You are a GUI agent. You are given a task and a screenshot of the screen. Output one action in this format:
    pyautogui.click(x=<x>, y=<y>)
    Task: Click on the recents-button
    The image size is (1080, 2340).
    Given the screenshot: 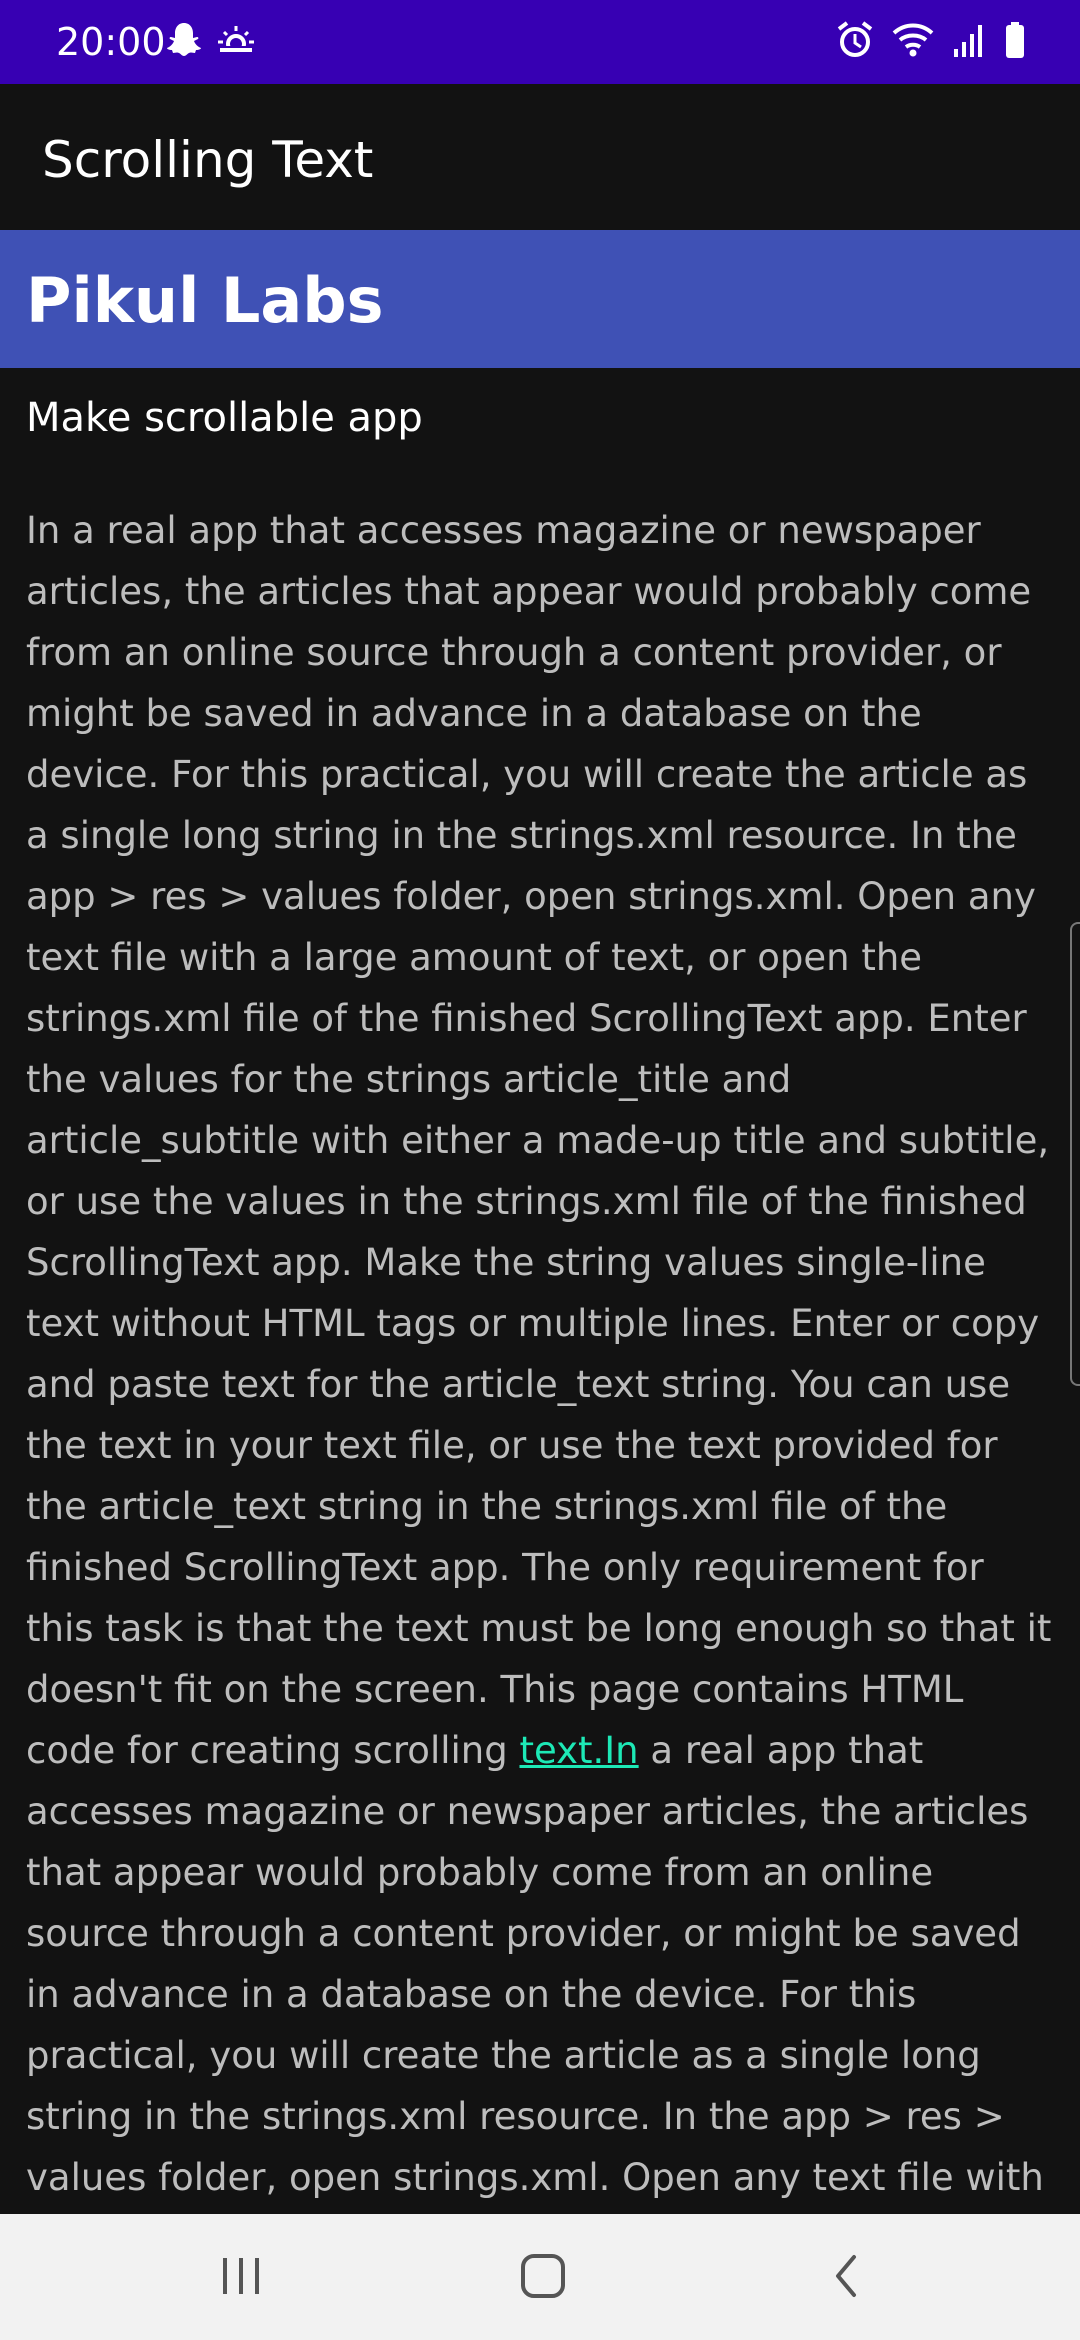 What is the action you would take?
    pyautogui.click(x=241, y=2278)
    